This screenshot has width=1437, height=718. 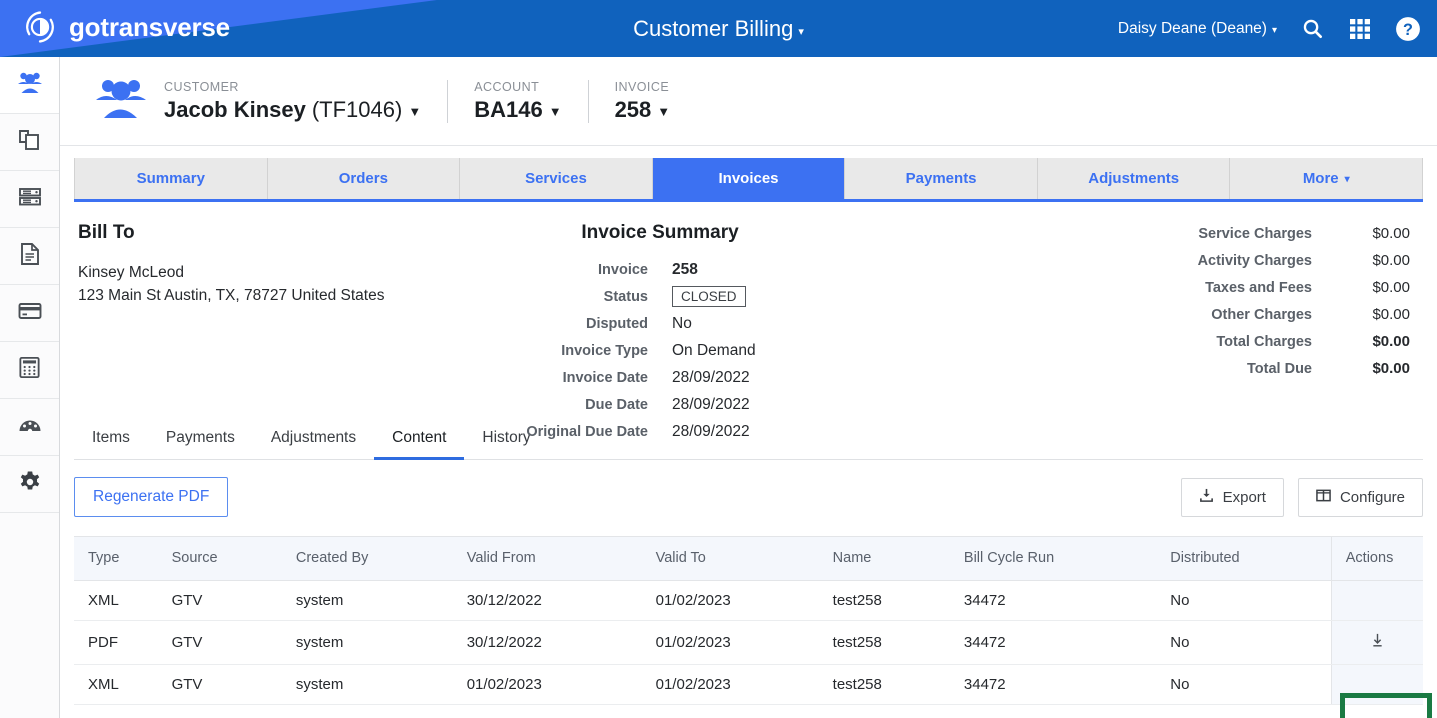 I want to click on column-header-created-by: Created By, so click(x=367, y=559).